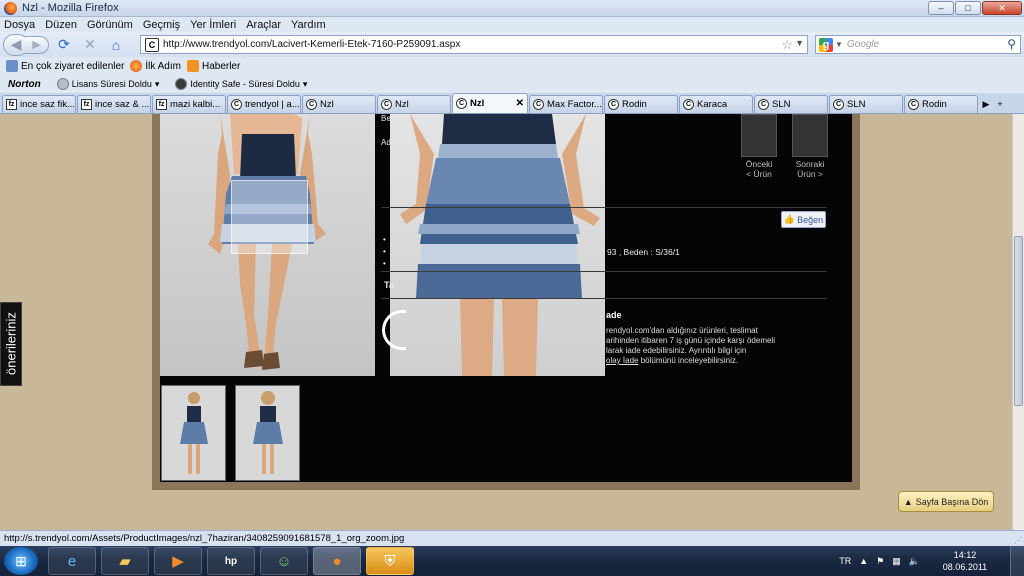 This screenshot has height=576, width=1024. I want to click on tab-sln-1: C SLN, so click(791, 104).